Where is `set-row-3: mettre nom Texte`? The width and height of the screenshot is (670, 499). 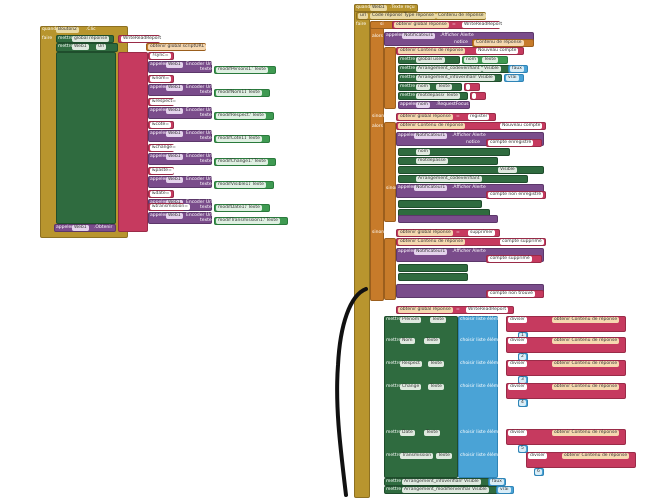 set-row-3: mettre nom Texte is located at coordinates (468, 87).